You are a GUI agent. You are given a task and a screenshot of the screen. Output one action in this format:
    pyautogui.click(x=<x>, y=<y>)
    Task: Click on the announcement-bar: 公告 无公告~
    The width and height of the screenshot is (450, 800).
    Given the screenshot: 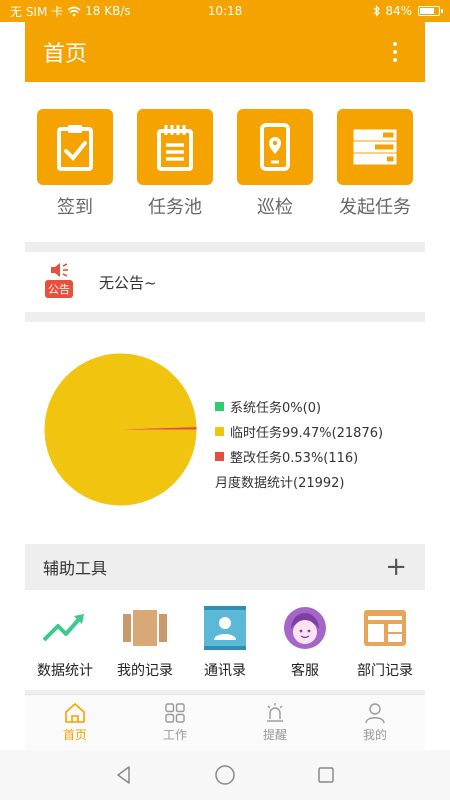 What is the action you would take?
    pyautogui.click(x=225, y=282)
    